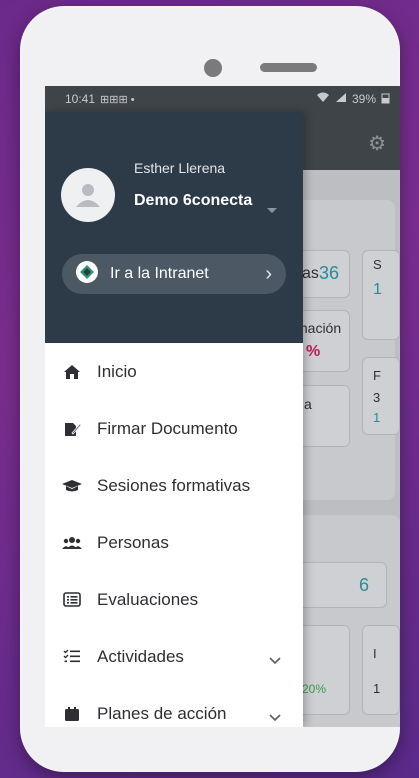 This screenshot has height=778, width=419. I want to click on menu-item-actividades: Actividades, so click(174, 656).